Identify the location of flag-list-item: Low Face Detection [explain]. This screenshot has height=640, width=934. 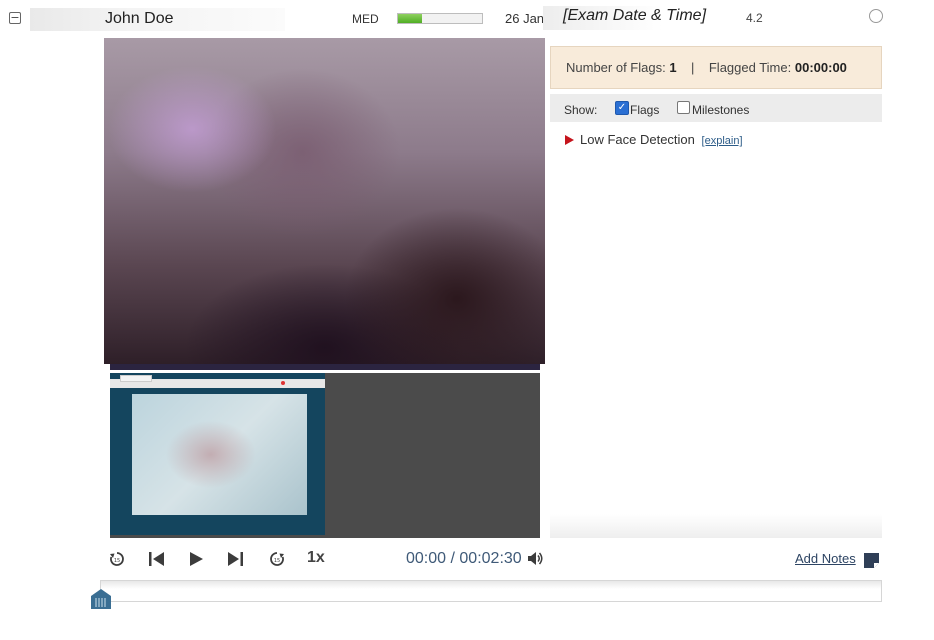
(654, 139).